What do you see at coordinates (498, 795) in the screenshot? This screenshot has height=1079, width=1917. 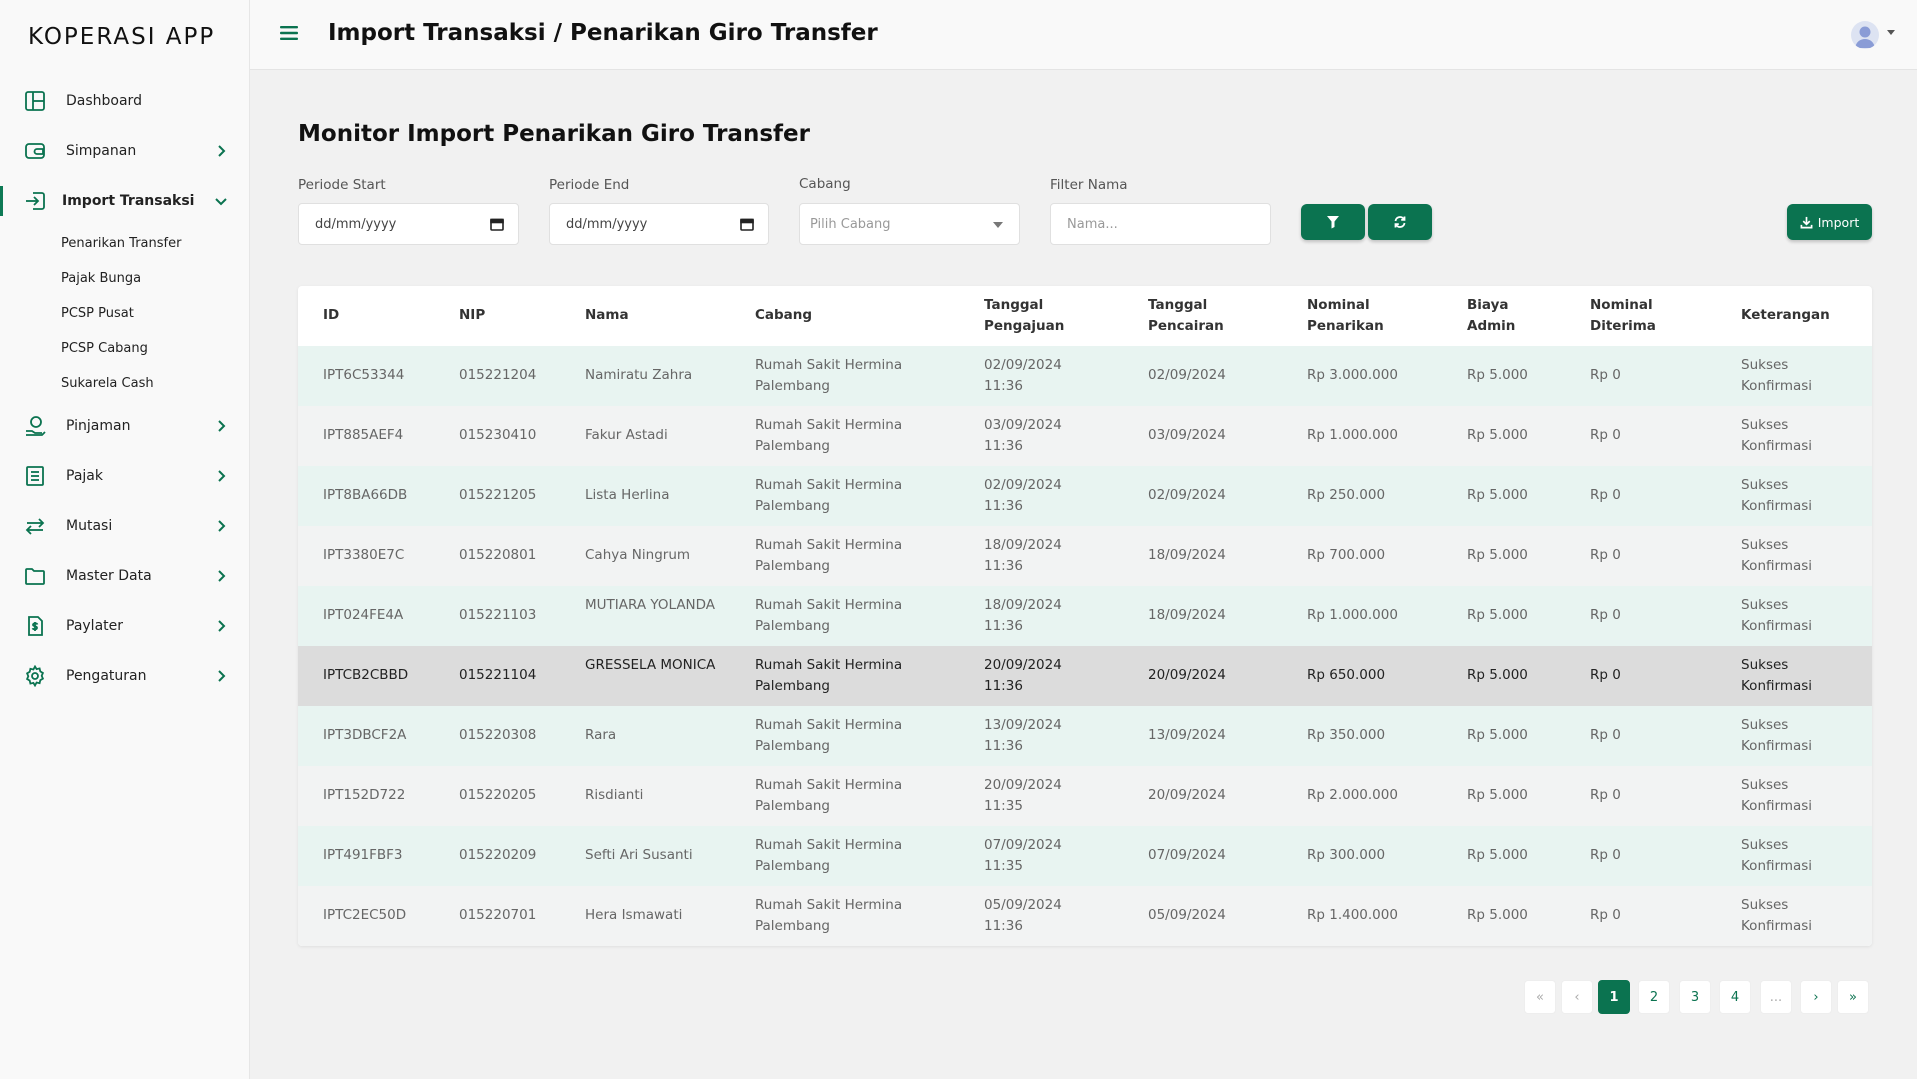 I see `cell-nip: 015220205` at bounding box center [498, 795].